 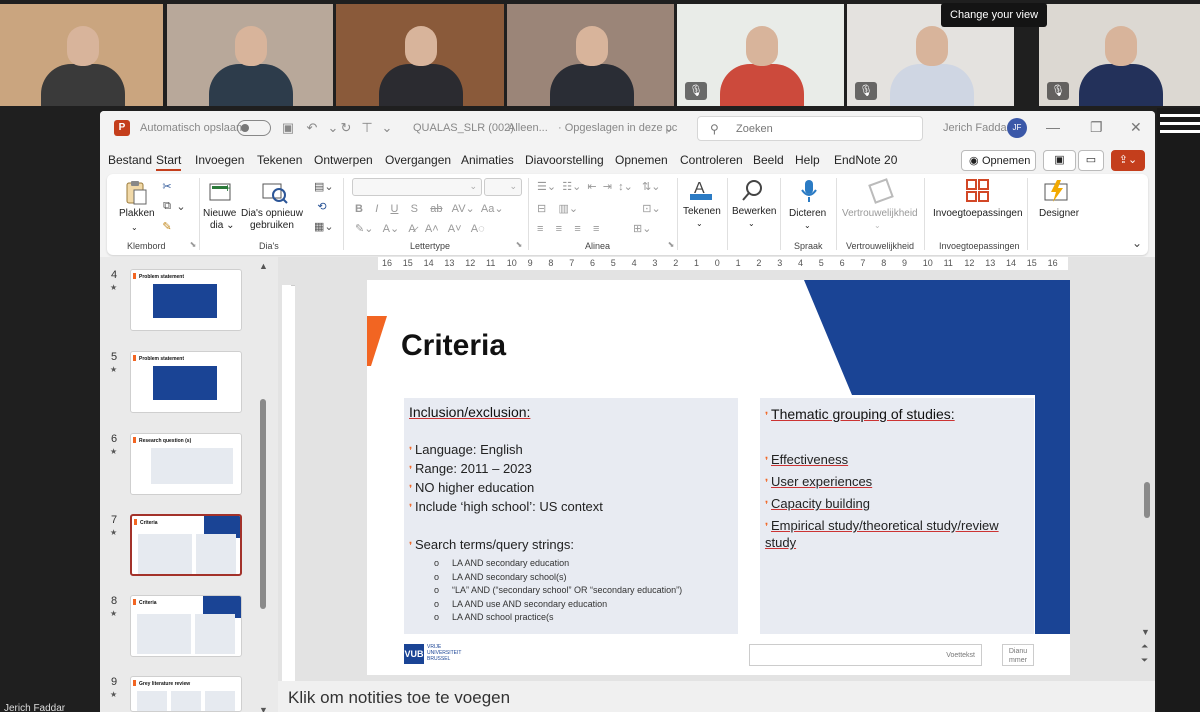 What do you see at coordinates (807, 214) in the screenshot?
I see `dictate-button: Dicteren` at bounding box center [807, 214].